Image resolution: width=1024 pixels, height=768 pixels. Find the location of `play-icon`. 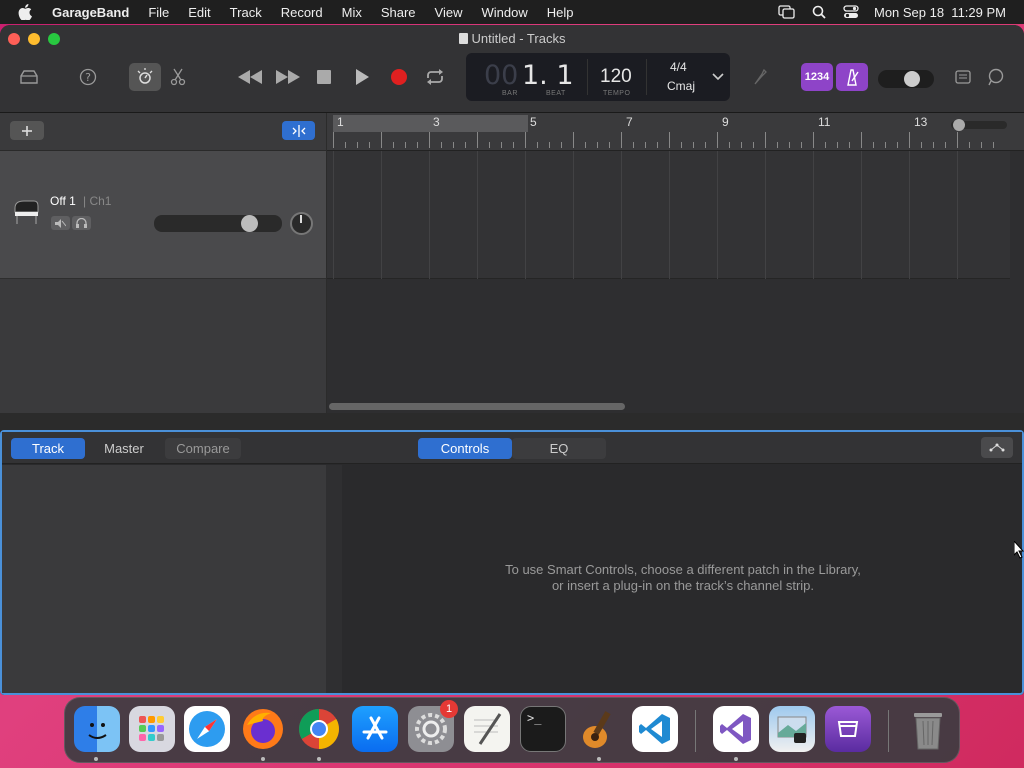

play-icon is located at coordinates (362, 77).